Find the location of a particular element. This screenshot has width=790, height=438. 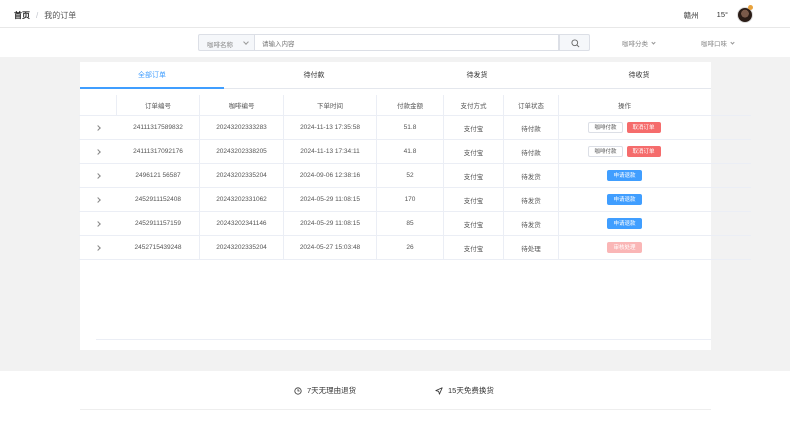

avatar-badge-icon is located at coordinates (750, 7).